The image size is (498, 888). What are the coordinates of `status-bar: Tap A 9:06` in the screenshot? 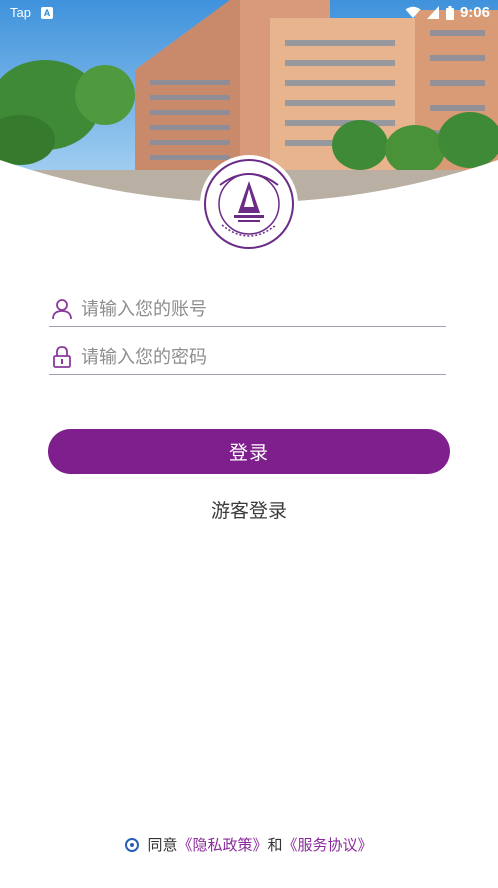 It's located at (249, 13).